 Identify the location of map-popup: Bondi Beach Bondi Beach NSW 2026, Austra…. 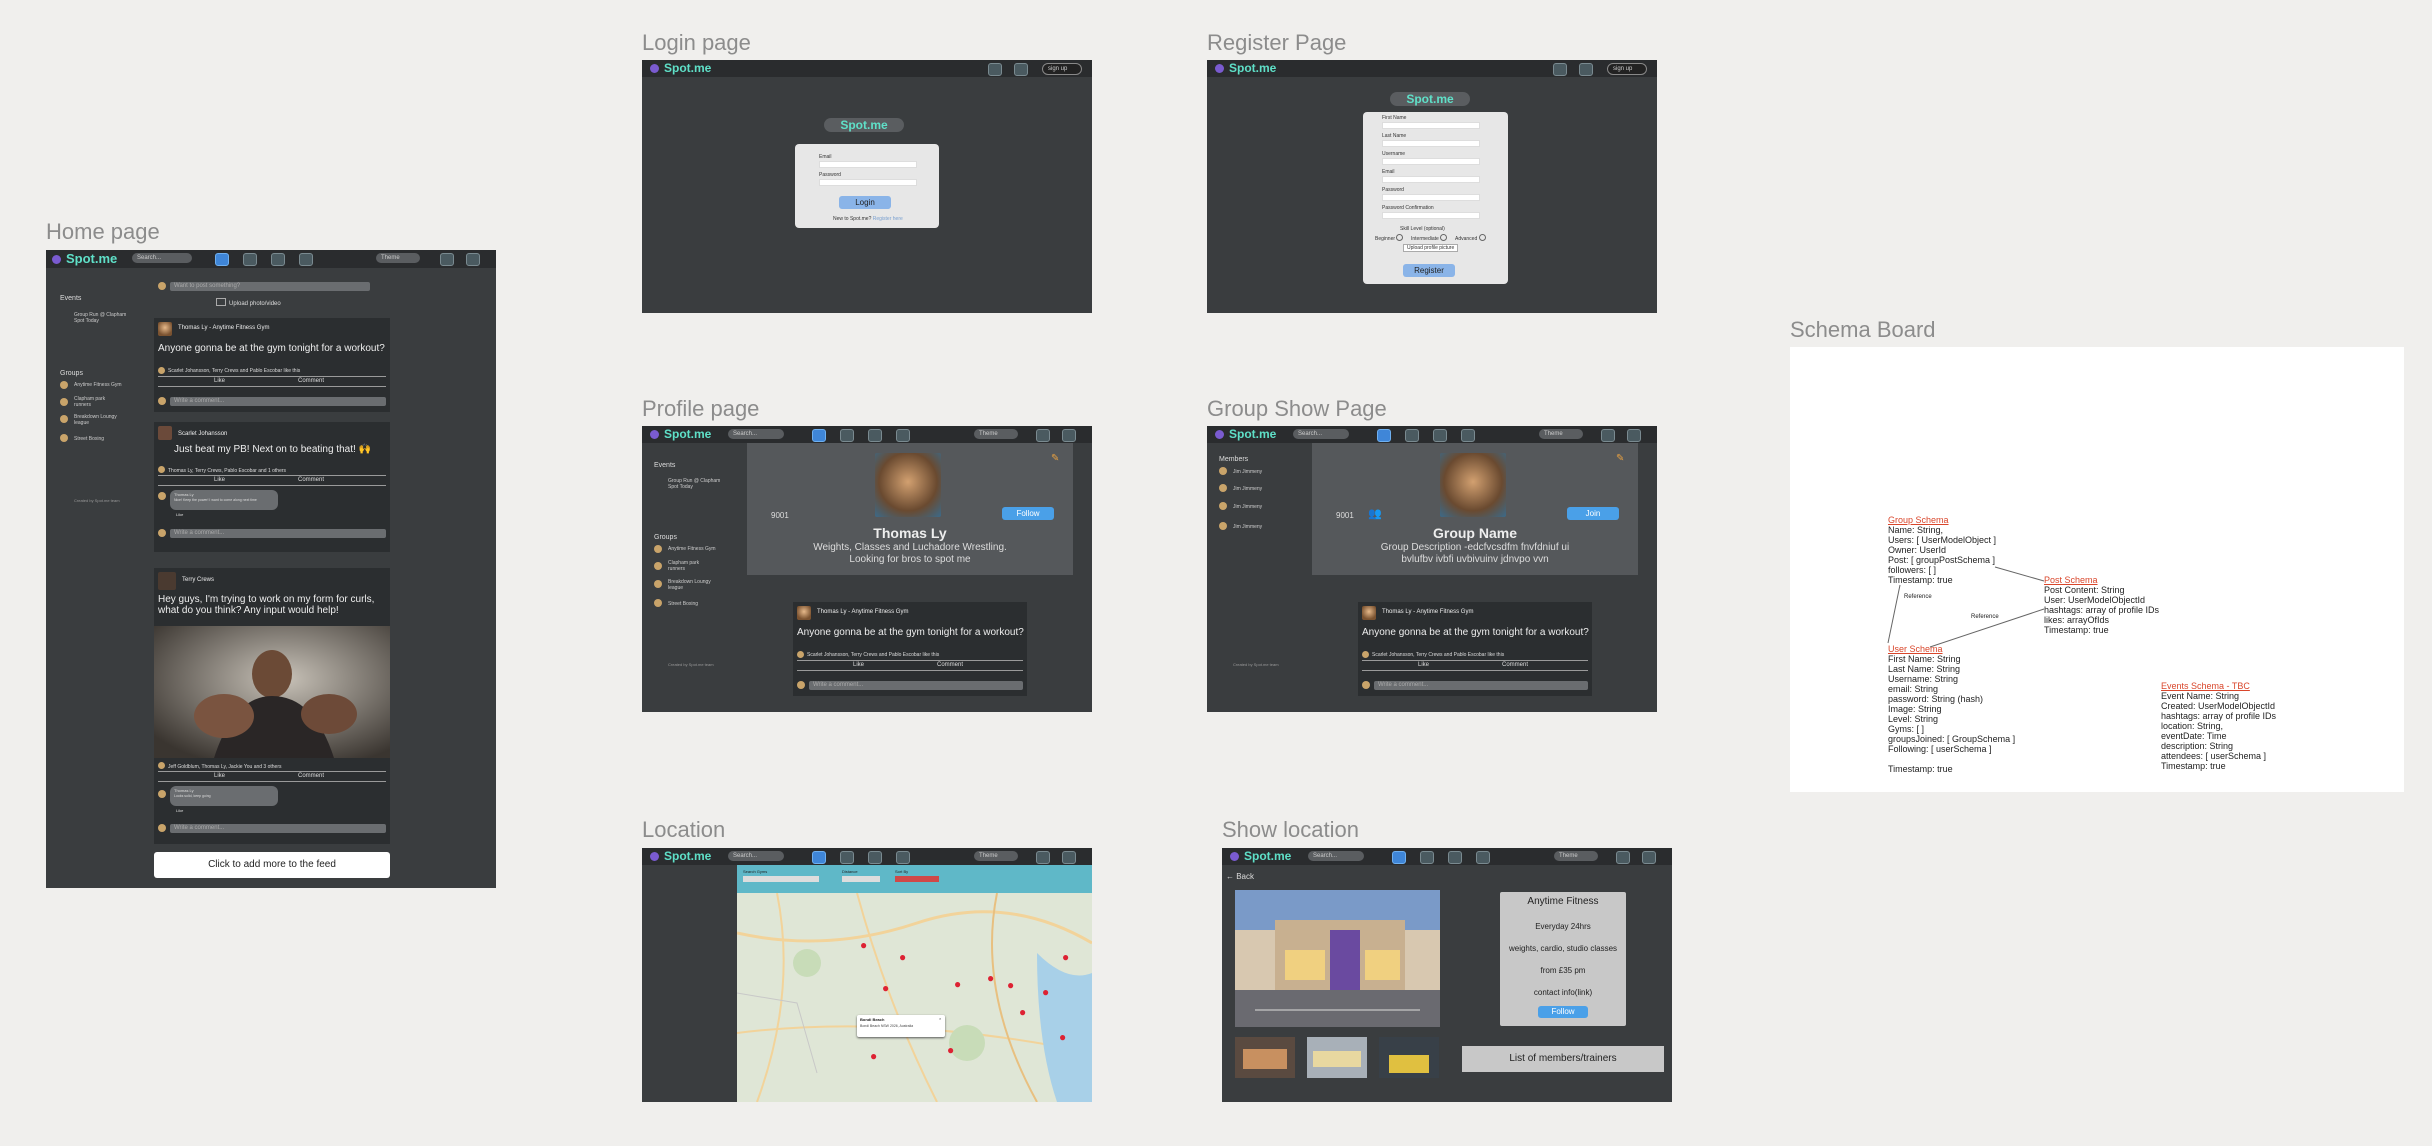
(901, 1026).